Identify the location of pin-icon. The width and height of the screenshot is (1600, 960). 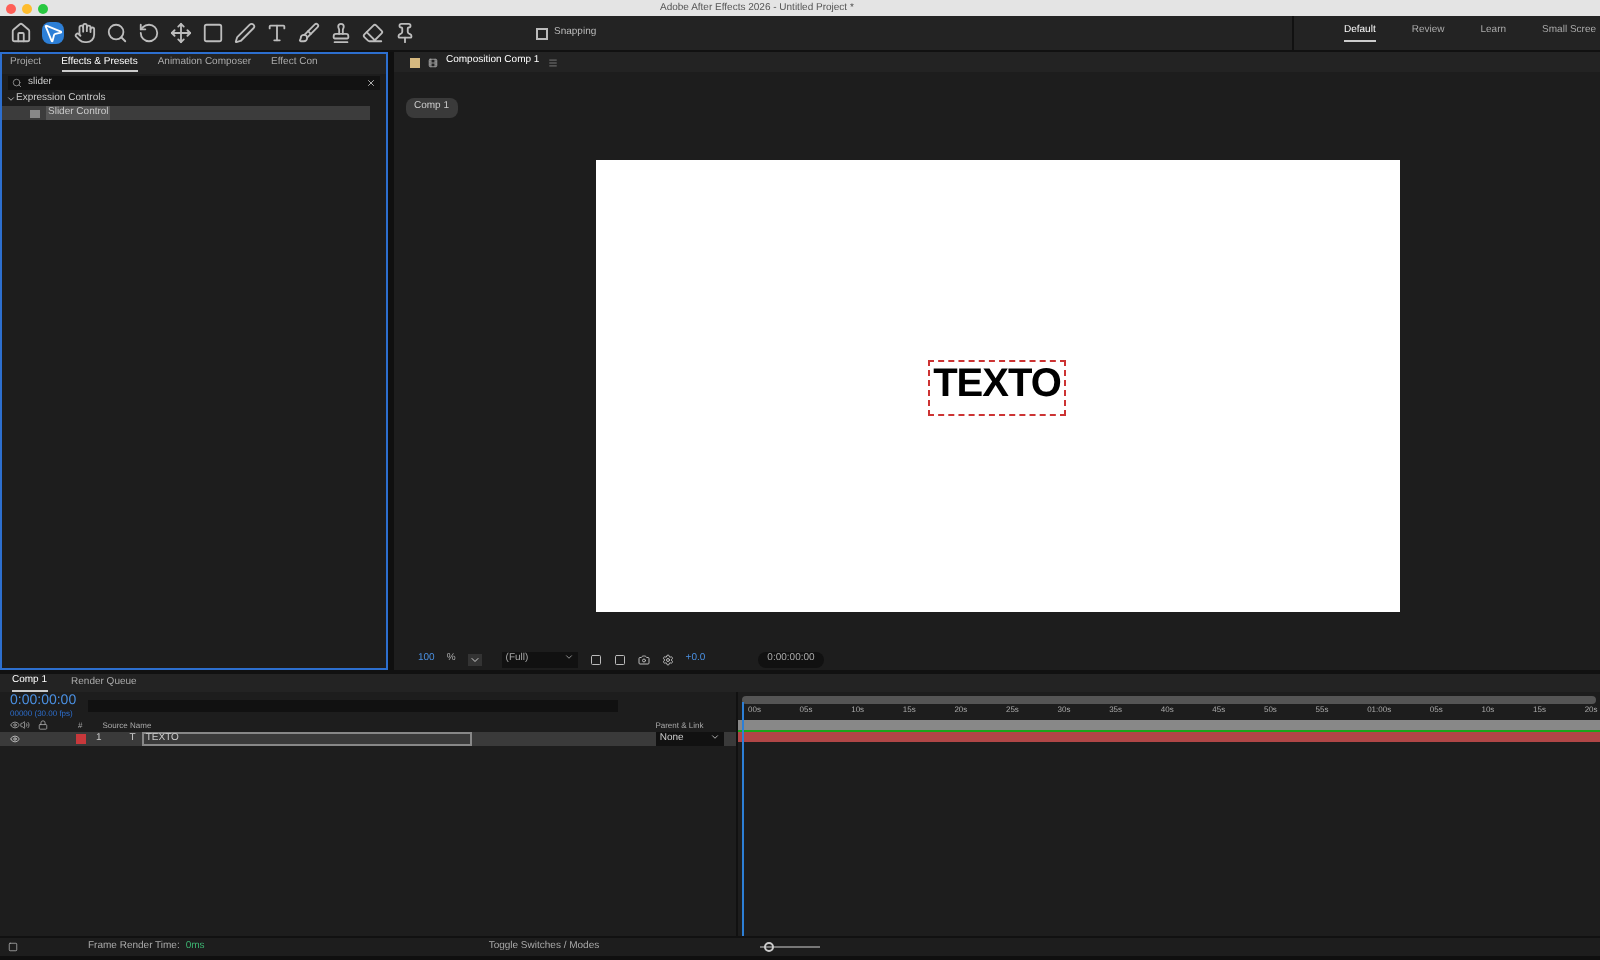
(405, 33).